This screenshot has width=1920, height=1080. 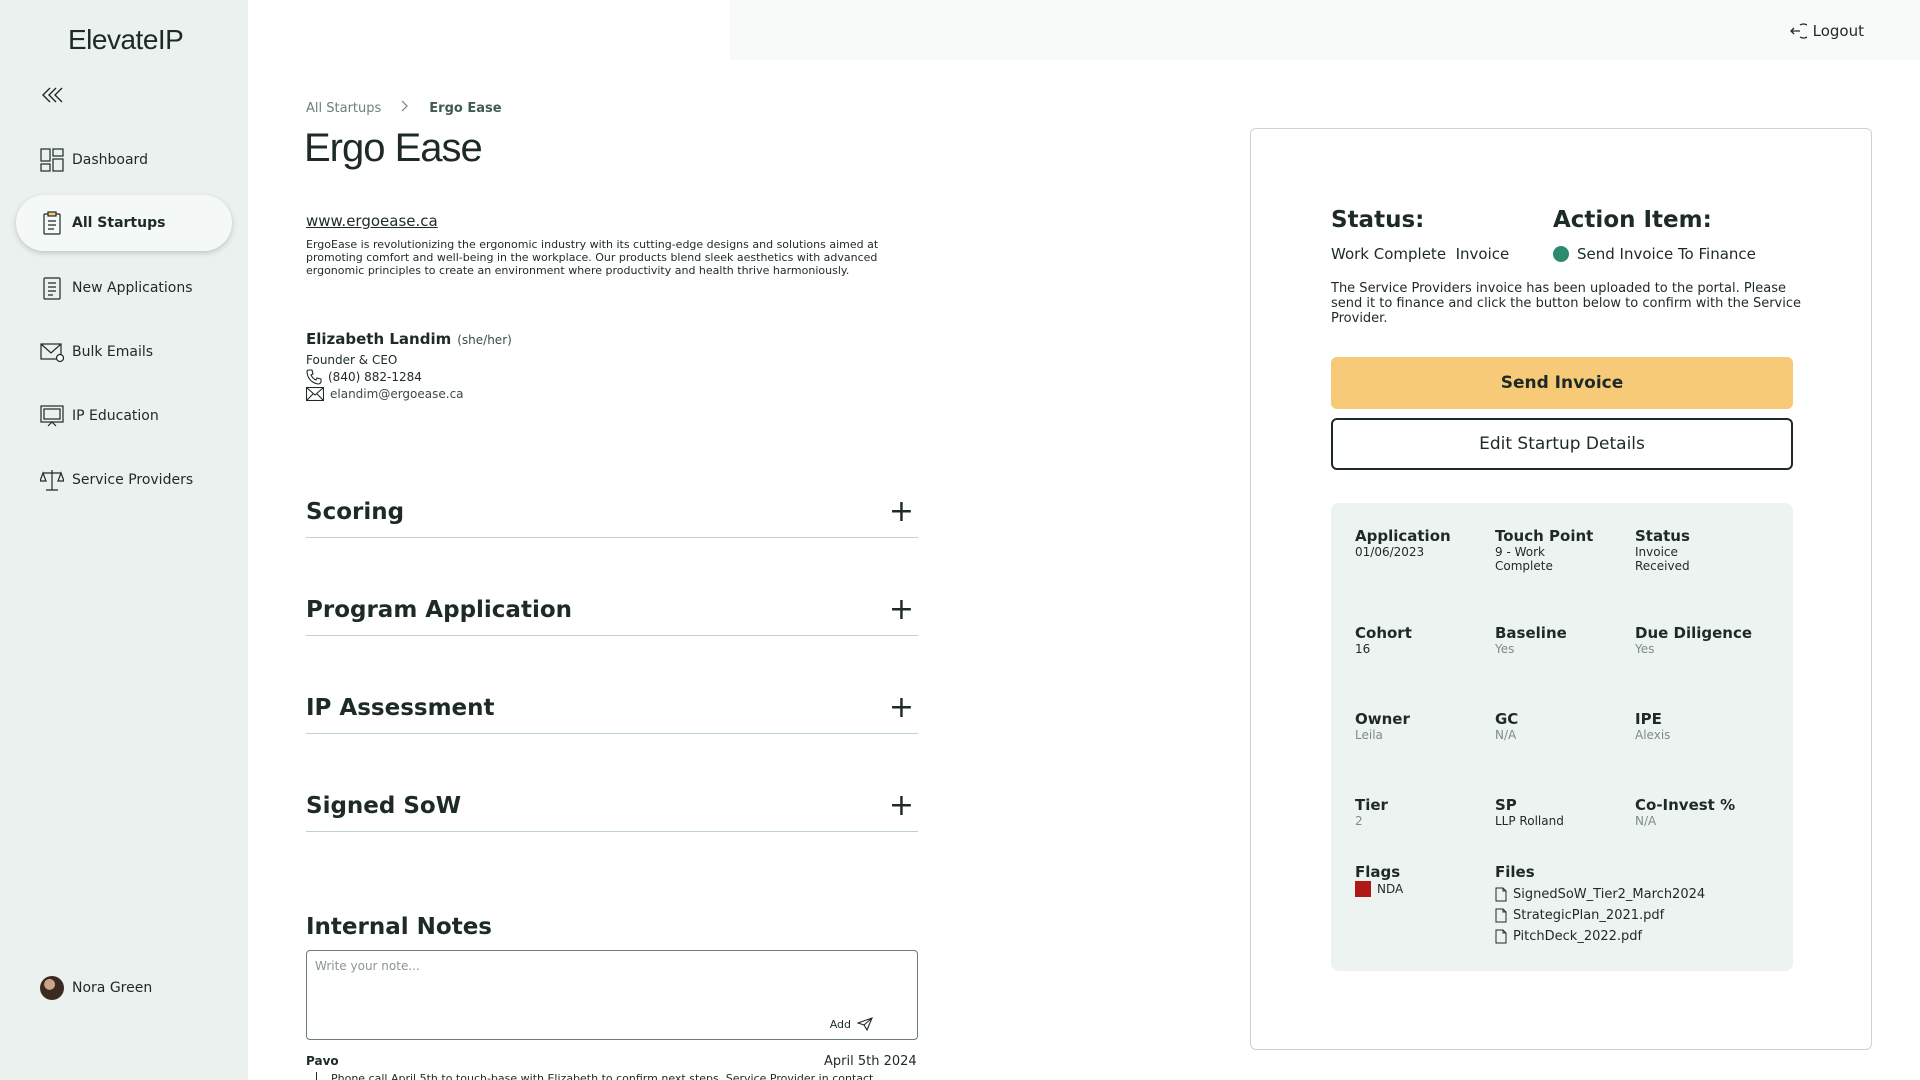 What do you see at coordinates (1378, 220) in the screenshot?
I see `status-heading: Status:` at bounding box center [1378, 220].